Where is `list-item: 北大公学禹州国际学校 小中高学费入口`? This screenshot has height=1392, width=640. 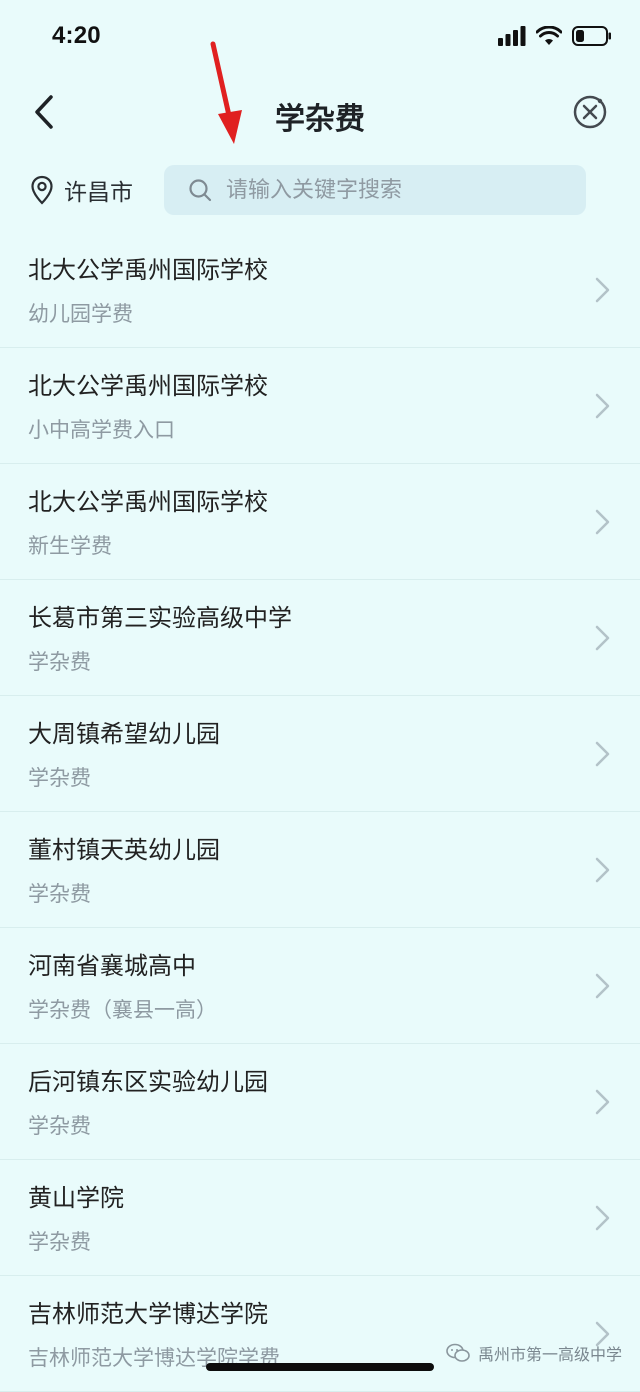 list-item: 北大公学禹州国际学校 小中高学费入口 is located at coordinates (320, 406).